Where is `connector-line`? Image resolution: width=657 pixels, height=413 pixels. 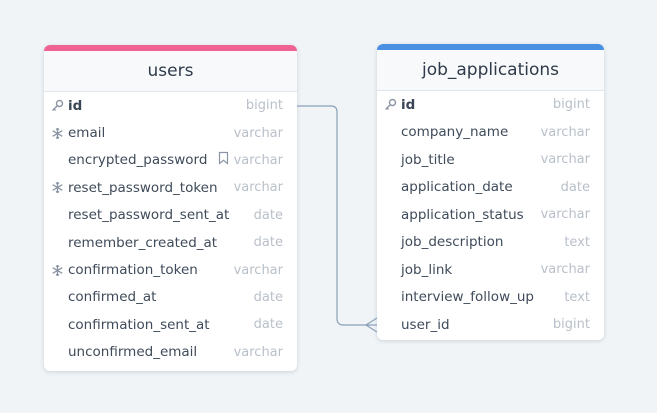 connector-line is located at coordinates (337, 215).